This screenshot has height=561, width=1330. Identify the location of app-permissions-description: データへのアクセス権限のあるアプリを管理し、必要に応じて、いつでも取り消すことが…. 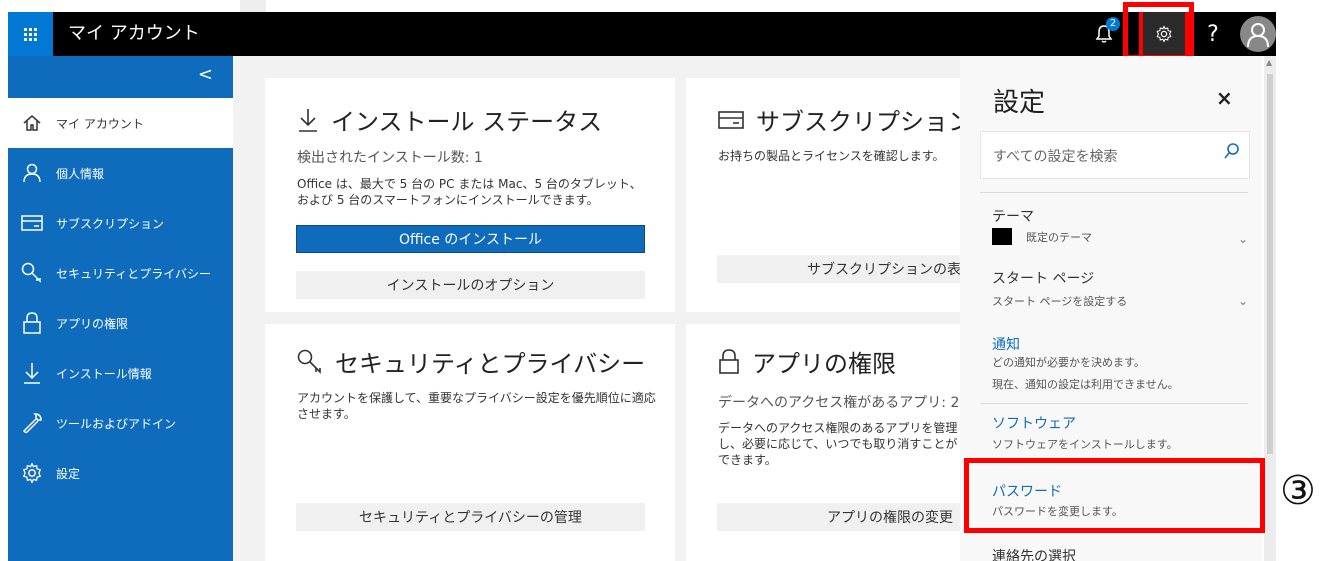
(838, 444).